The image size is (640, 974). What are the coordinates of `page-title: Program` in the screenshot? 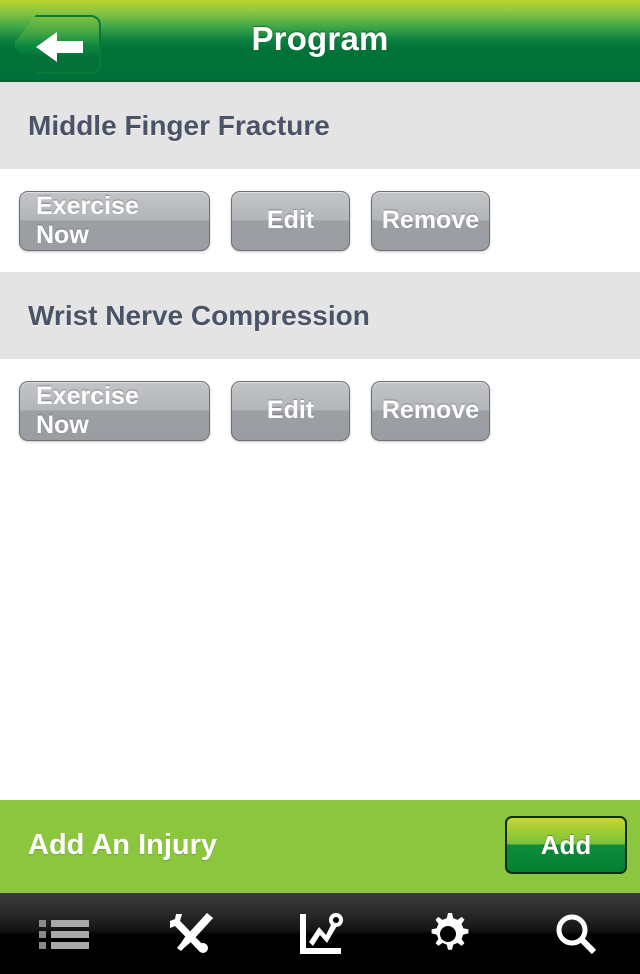 It's located at (320, 38).